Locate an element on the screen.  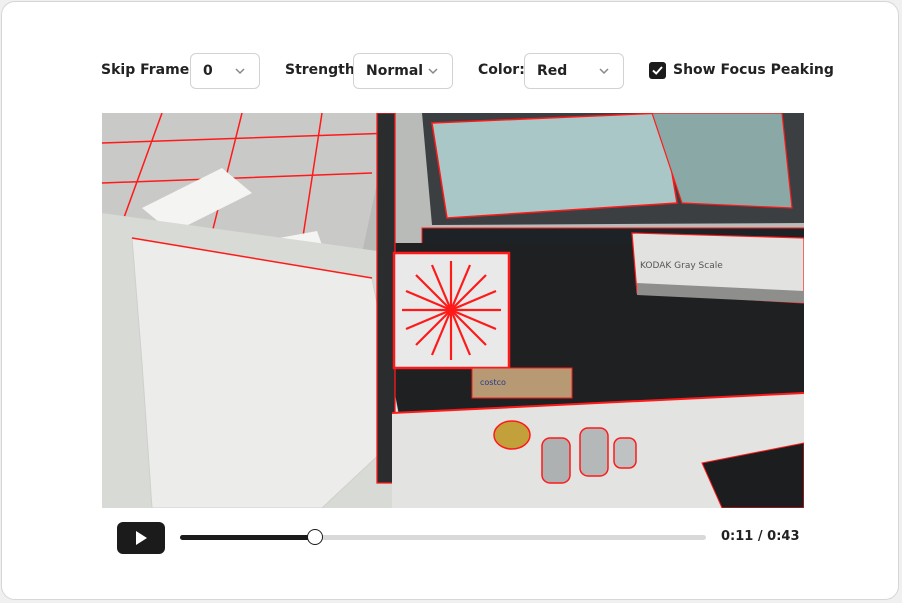
seek-bar is located at coordinates (443, 537).